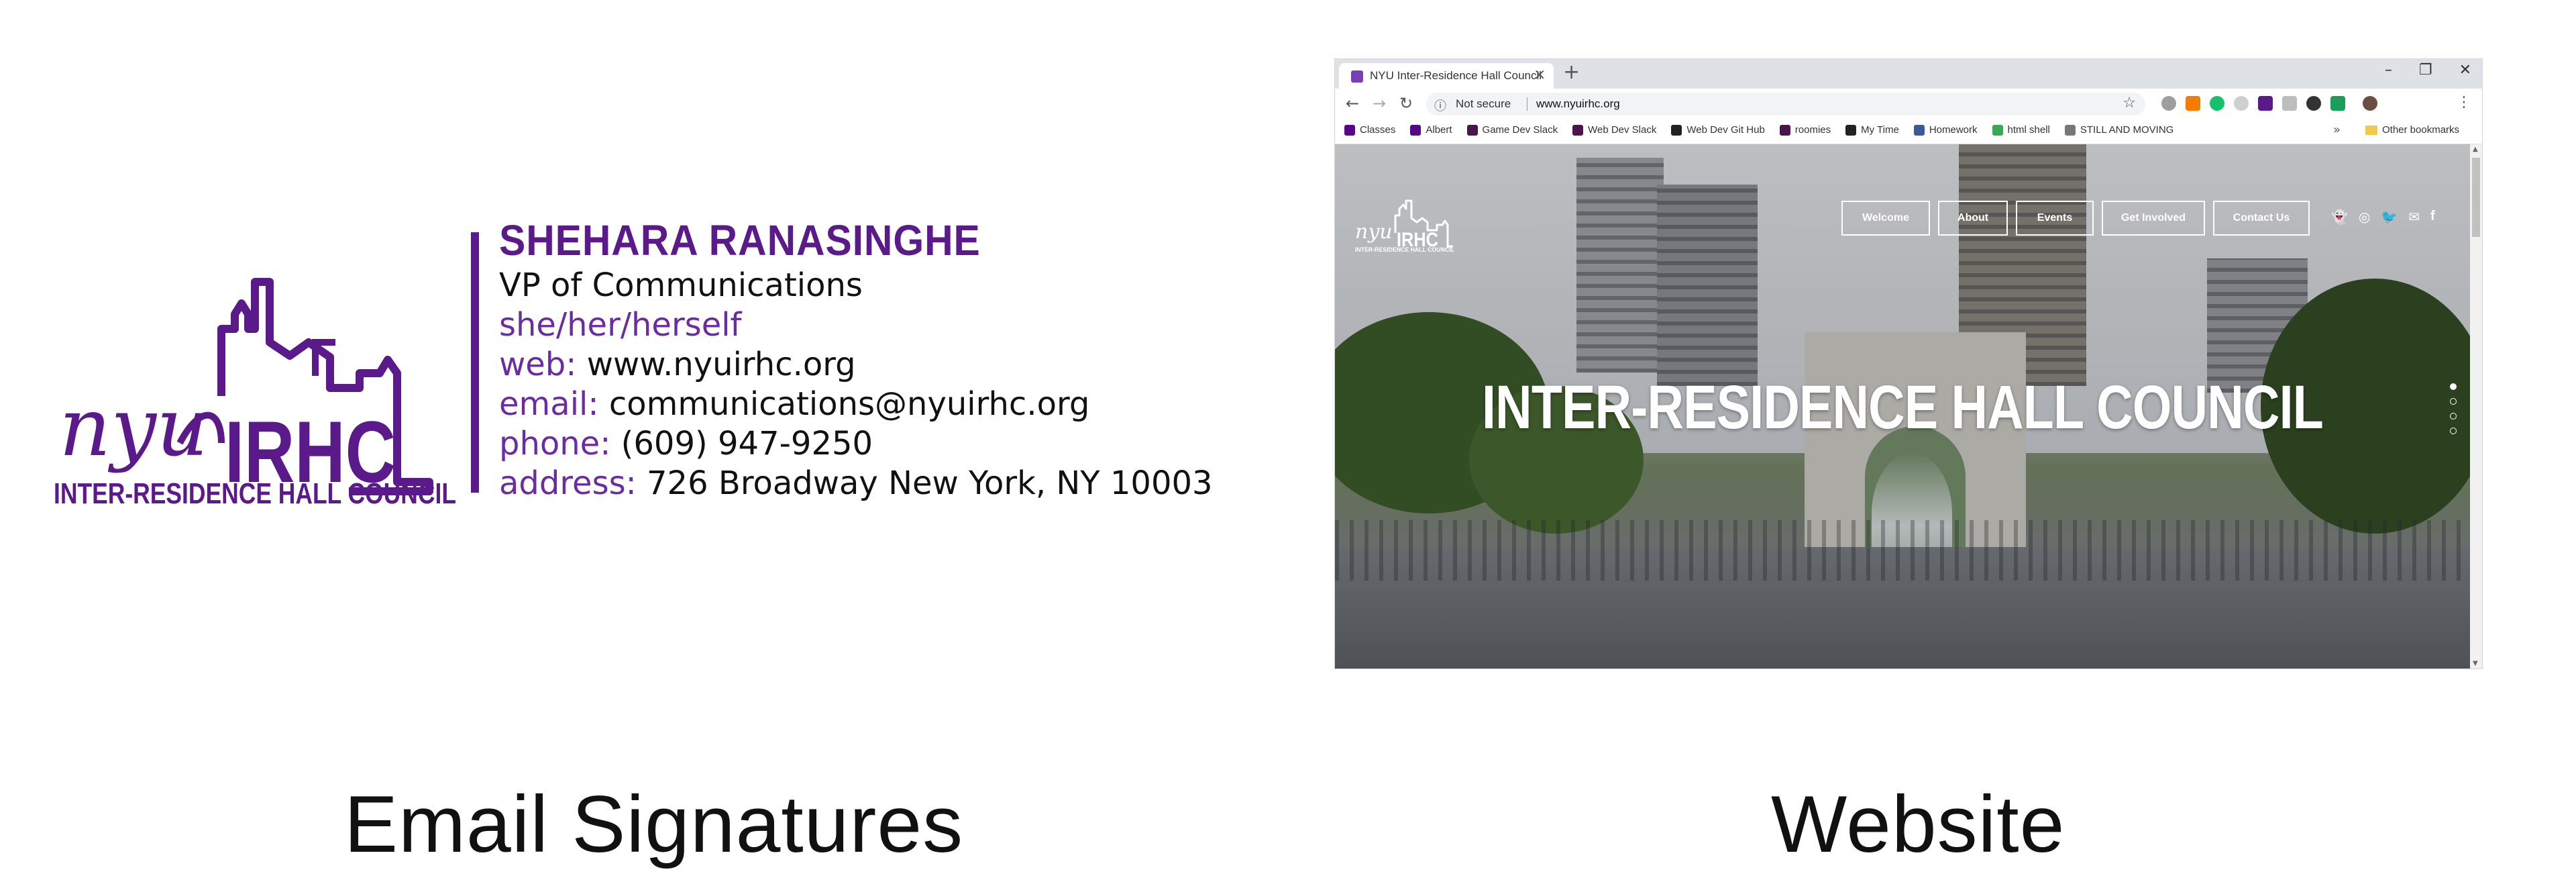 This screenshot has width=2576, height=886. What do you see at coordinates (1953, 130) in the screenshot?
I see `bookmark-label: Homework` at bounding box center [1953, 130].